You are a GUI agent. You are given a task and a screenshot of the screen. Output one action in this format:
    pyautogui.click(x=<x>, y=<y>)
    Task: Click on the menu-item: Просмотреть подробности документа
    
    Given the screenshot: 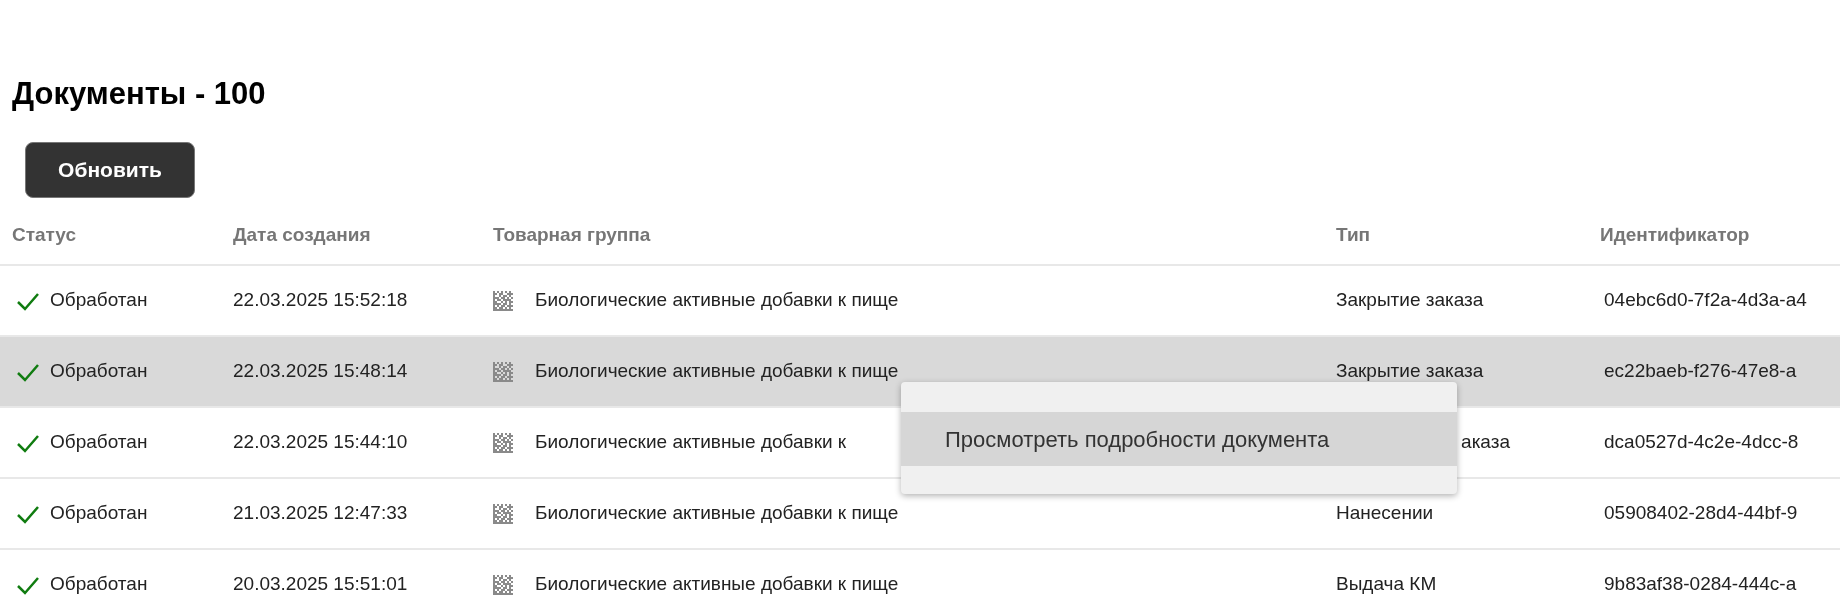 What is the action you would take?
    pyautogui.click(x=1179, y=439)
    